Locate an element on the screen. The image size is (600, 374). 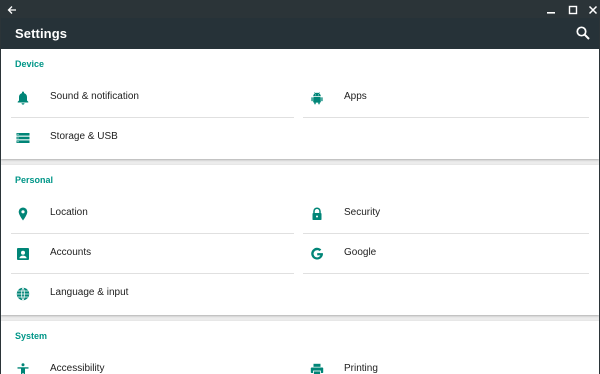
storage-icon is located at coordinates (23, 138).